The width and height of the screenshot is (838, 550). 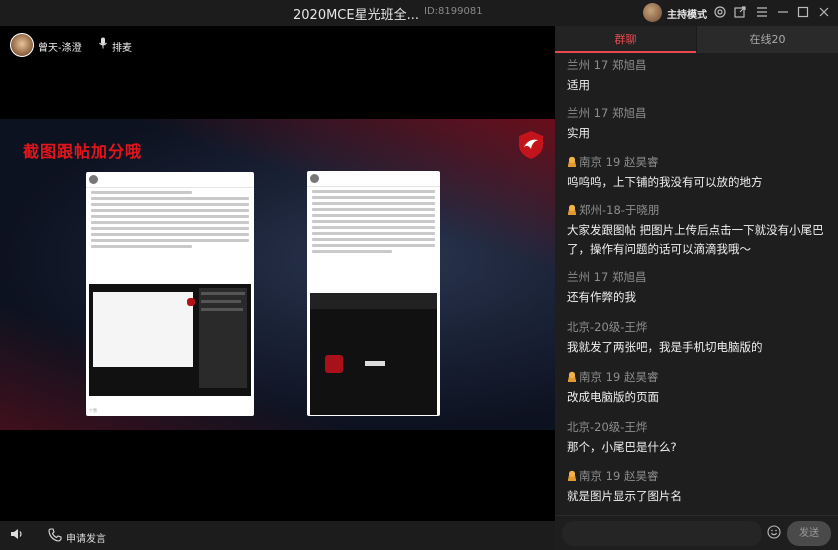 I want to click on presenter-name: 曾天-涤澄, so click(x=60, y=48).